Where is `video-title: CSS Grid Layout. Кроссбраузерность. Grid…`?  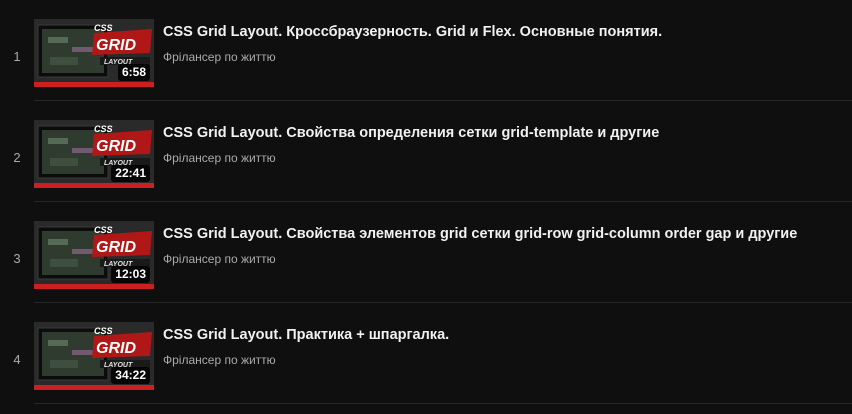 video-title: CSS Grid Layout. Кроссбраузерность. Grid… is located at coordinates (502, 32).